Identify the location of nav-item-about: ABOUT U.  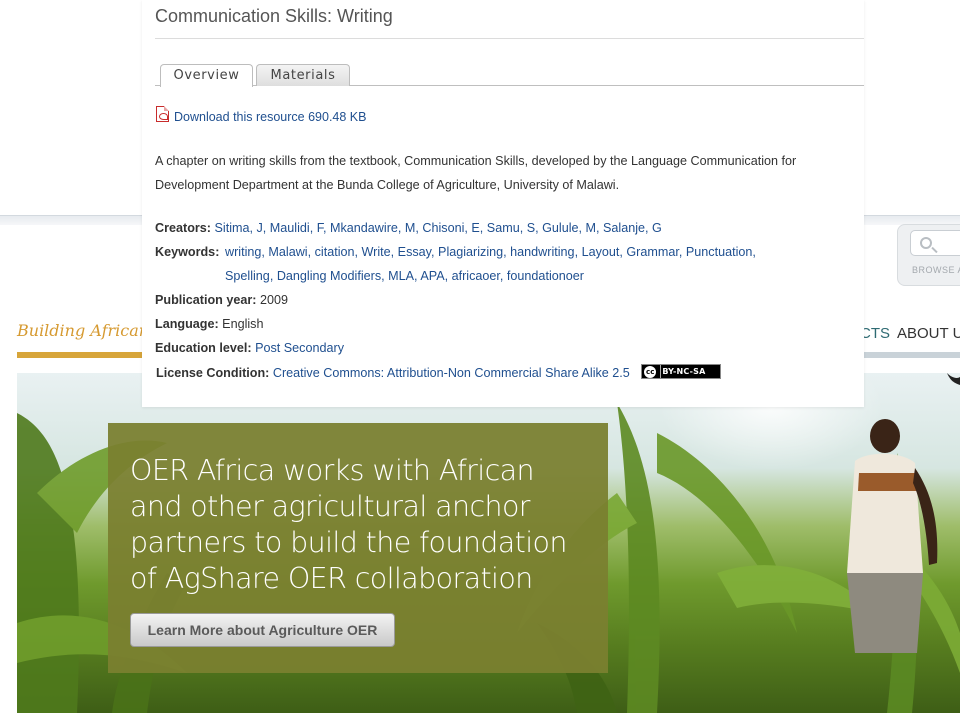
(928, 333).